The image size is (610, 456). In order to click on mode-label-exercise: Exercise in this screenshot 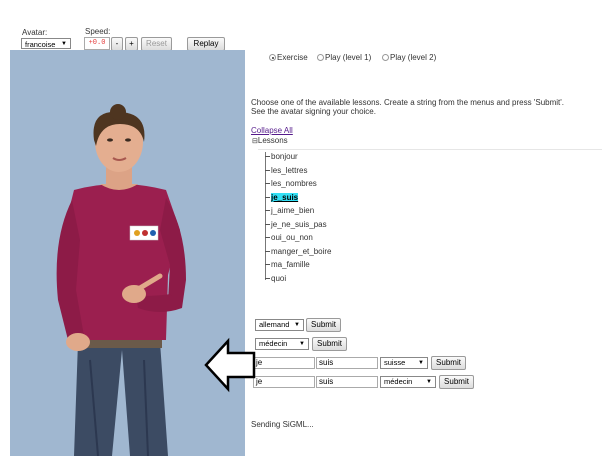, I will do `click(292, 57)`.